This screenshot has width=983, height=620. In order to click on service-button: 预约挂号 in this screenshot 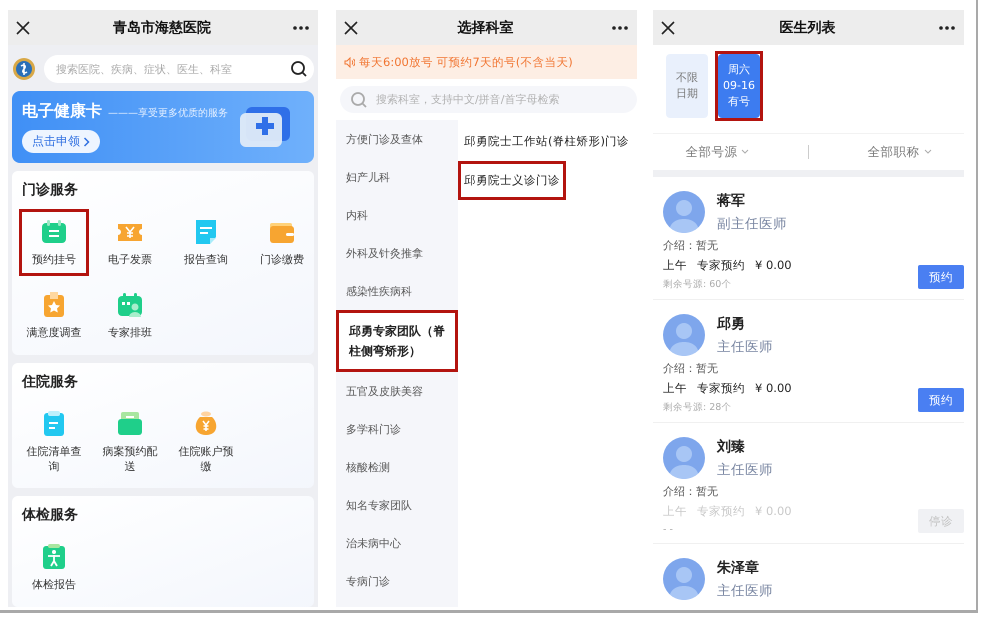, I will do `click(54, 242)`.